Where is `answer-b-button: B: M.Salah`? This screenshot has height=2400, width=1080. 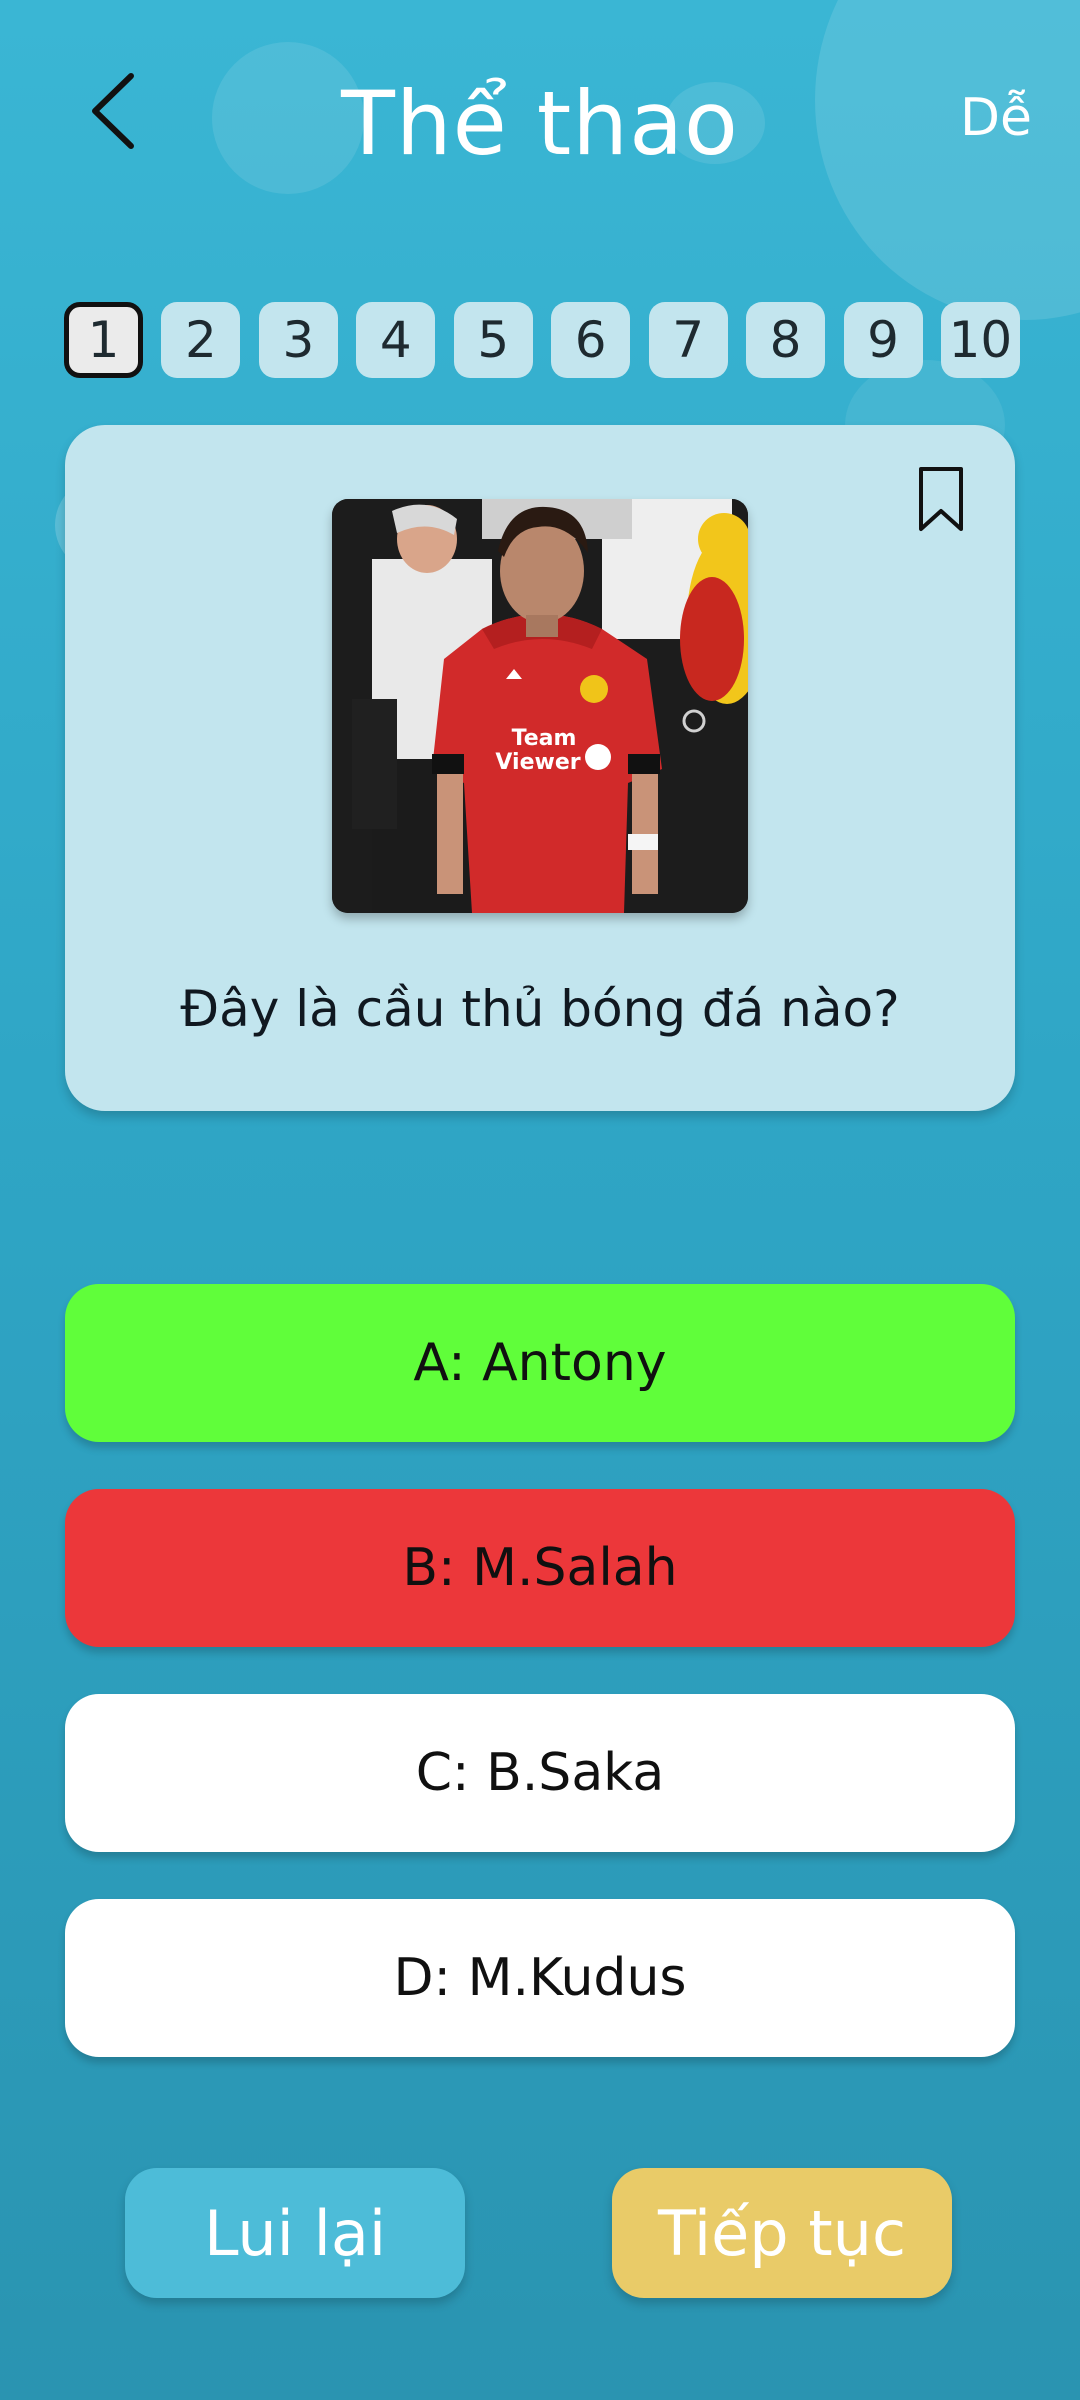
answer-b-button: B: M.Salah is located at coordinates (540, 1568).